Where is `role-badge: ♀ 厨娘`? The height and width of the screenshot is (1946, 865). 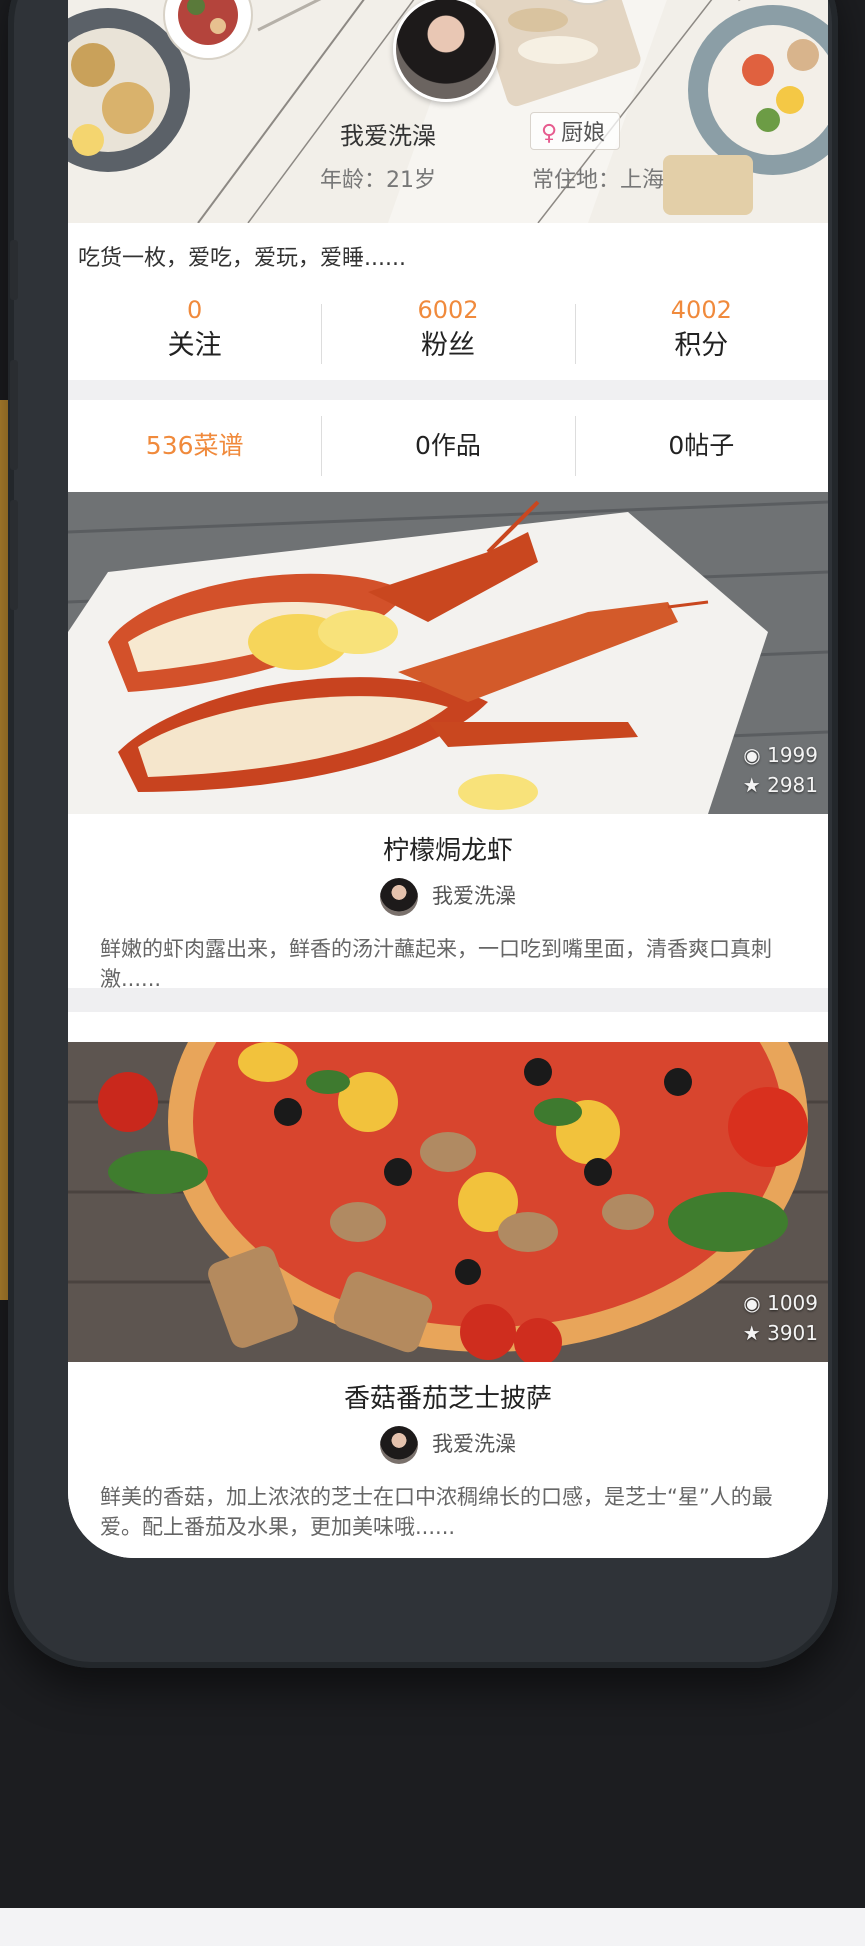 role-badge: ♀ 厨娘 is located at coordinates (575, 131).